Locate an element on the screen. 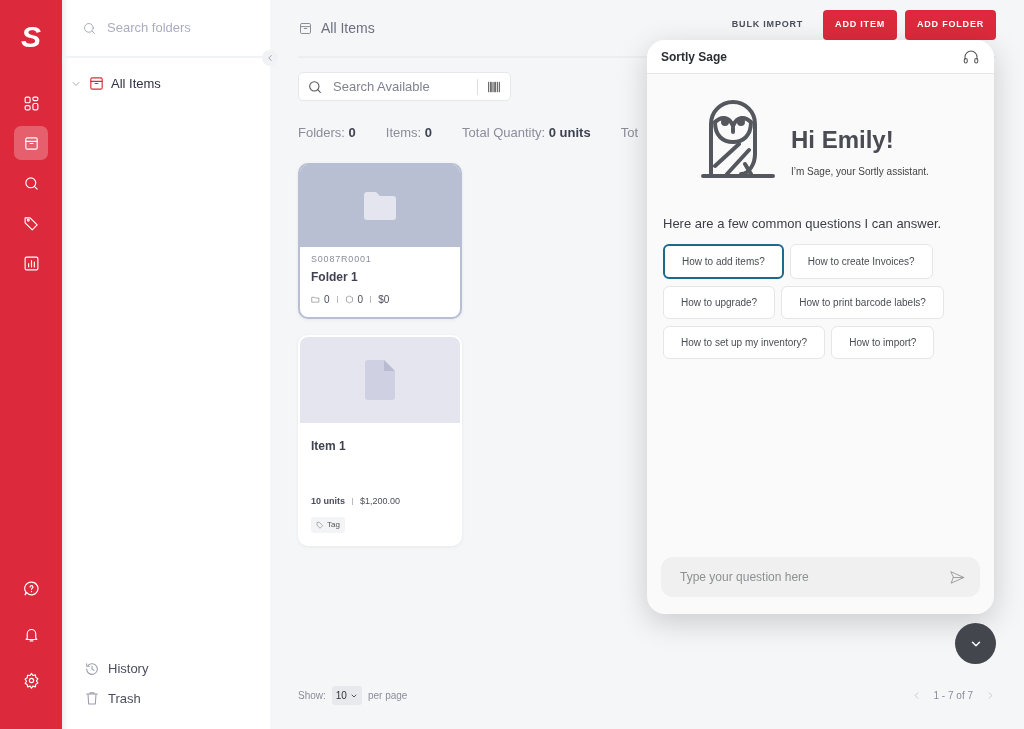 The image size is (1024, 729). breadcrumb: All Items is located at coordinates (348, 28).